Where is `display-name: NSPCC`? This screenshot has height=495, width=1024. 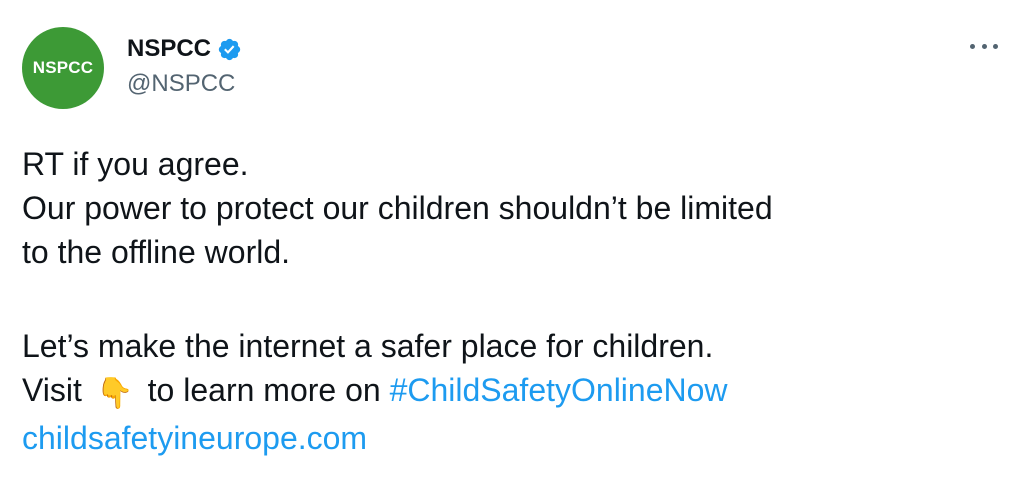
display-name: NSPCC is located at coordinates (169, 49).